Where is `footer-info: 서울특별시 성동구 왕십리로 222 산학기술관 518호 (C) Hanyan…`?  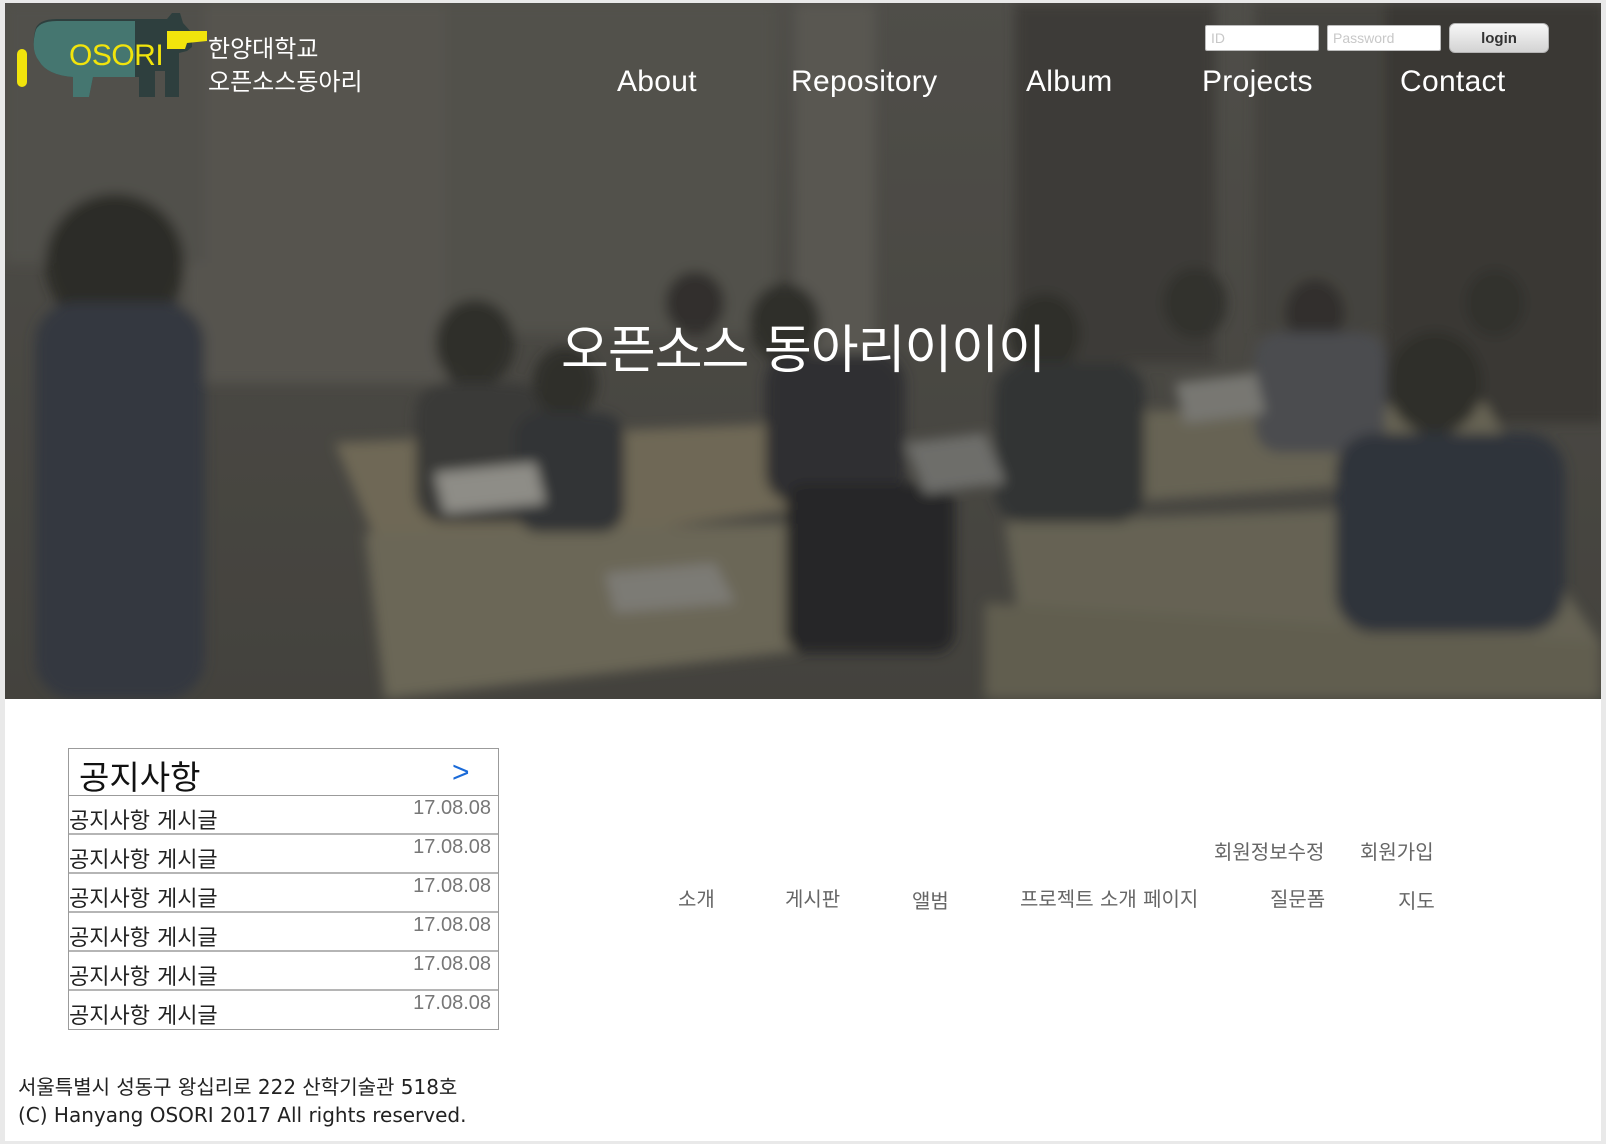 footer-info: 서울특별시 성동구 왕십리로 222 산학기술관 518호 (C) Hanyan… is located at coordinates (242, 1101).